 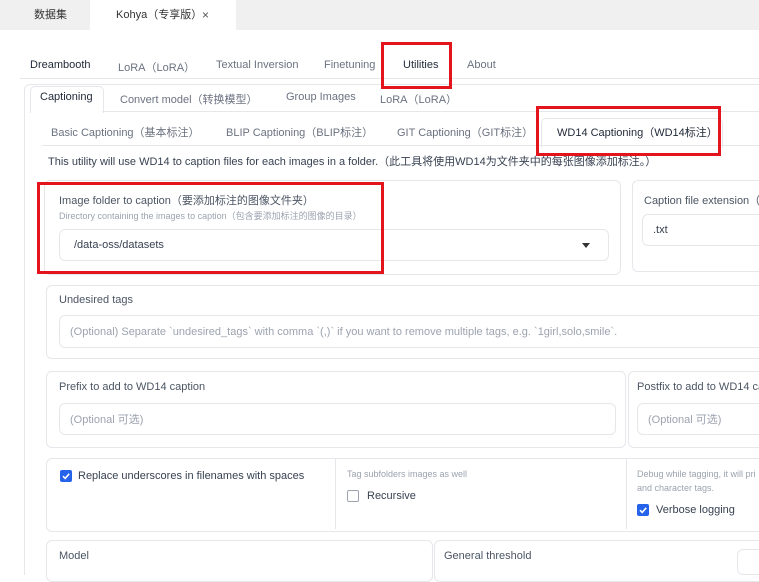 What do you see at coordinates (465, 132) in the screenshot?
I see `tab-git-captioning: GIT Captioning（GIT标注）` at bounding box center [465, 132].